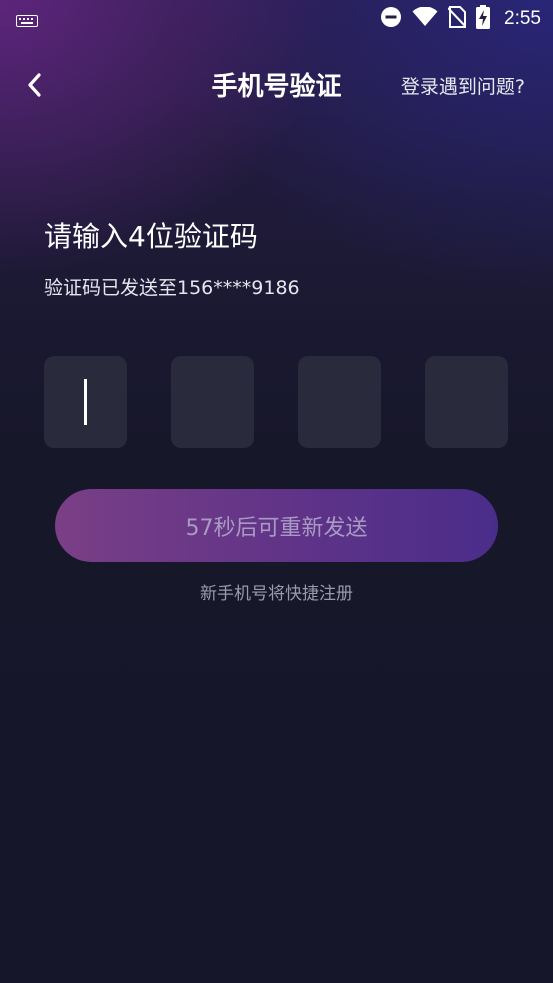  I want to click on code-input-group, so click(276, 402).